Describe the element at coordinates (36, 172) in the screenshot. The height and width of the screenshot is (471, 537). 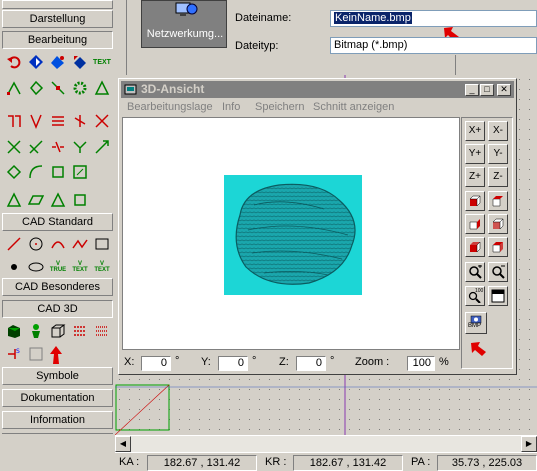
I see `round-corner-icon` at that location.